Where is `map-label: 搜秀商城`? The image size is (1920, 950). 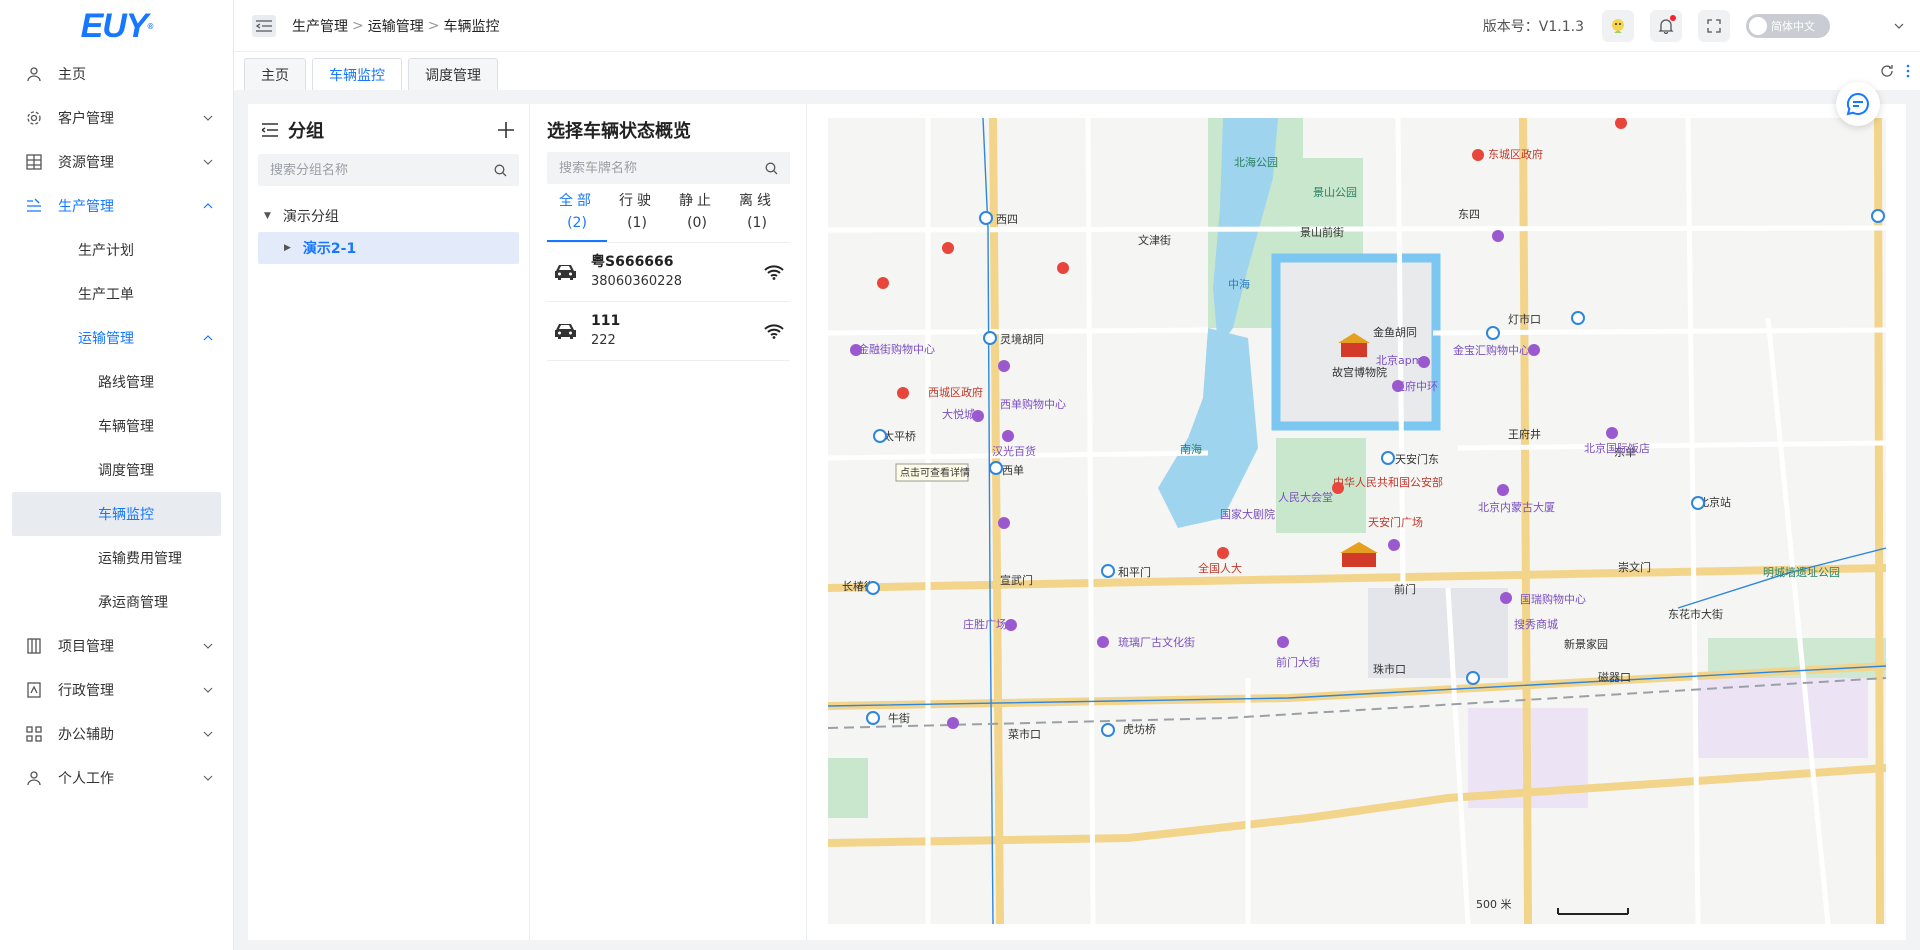
map-label: 搜秀商城 is located at coordinates (1536, 624).